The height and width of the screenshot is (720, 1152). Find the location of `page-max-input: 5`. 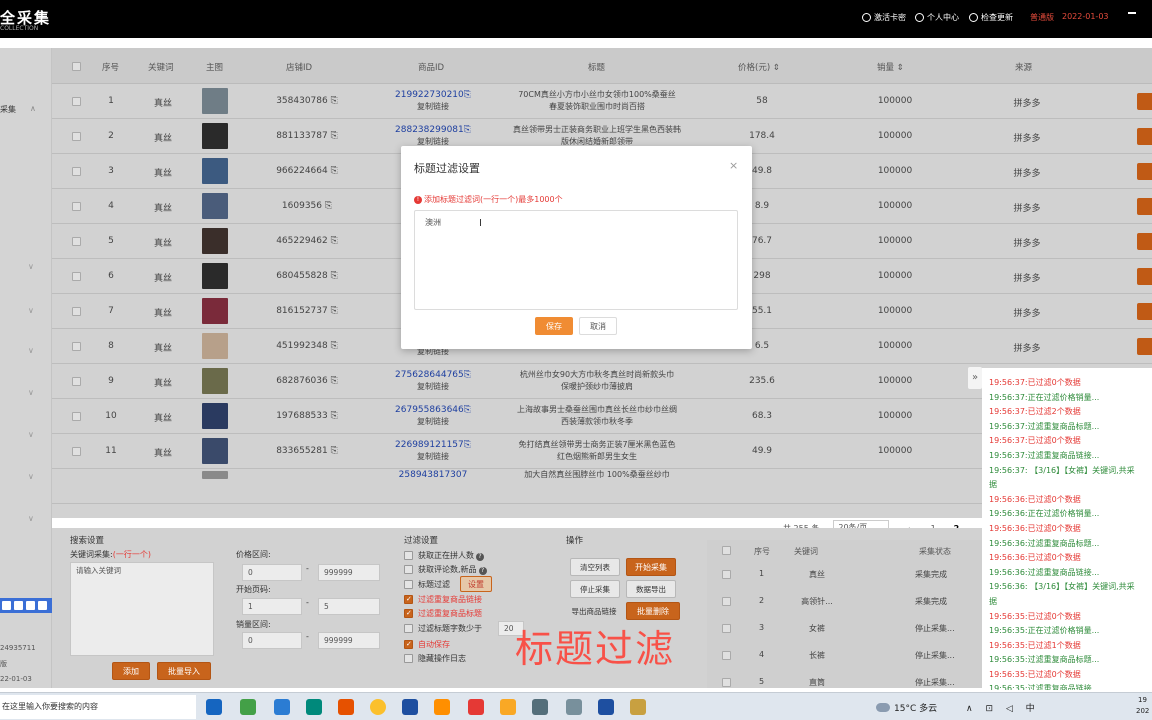

page-max-input: 5 is located at coordinates (349, 606).